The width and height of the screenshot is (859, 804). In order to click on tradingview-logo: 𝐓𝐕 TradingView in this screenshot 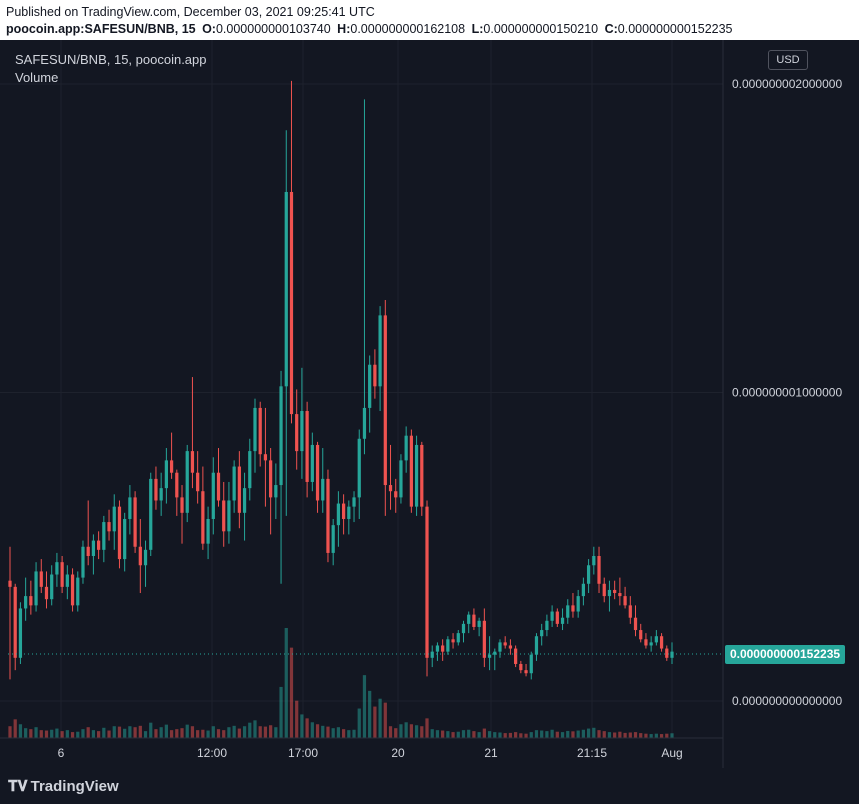, I will do `click(63, 786)`.